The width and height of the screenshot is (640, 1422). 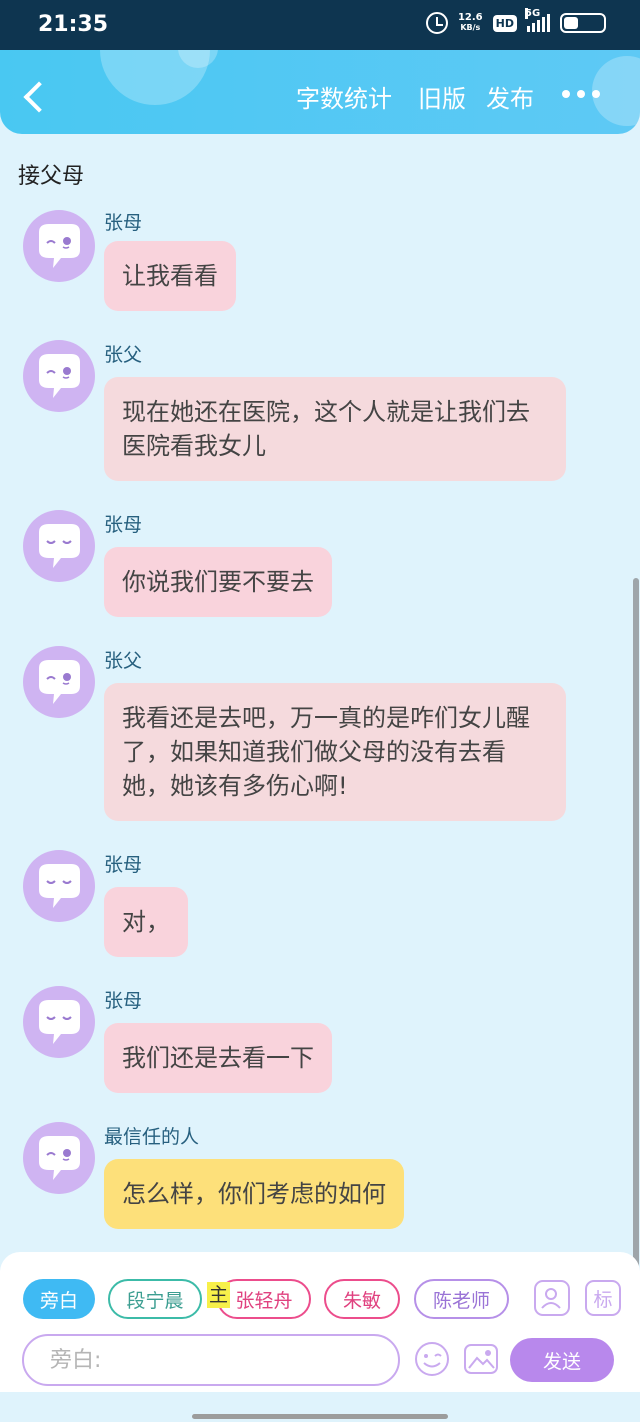 I want to click on send-button: 发送, so click(x=562, y=1360).